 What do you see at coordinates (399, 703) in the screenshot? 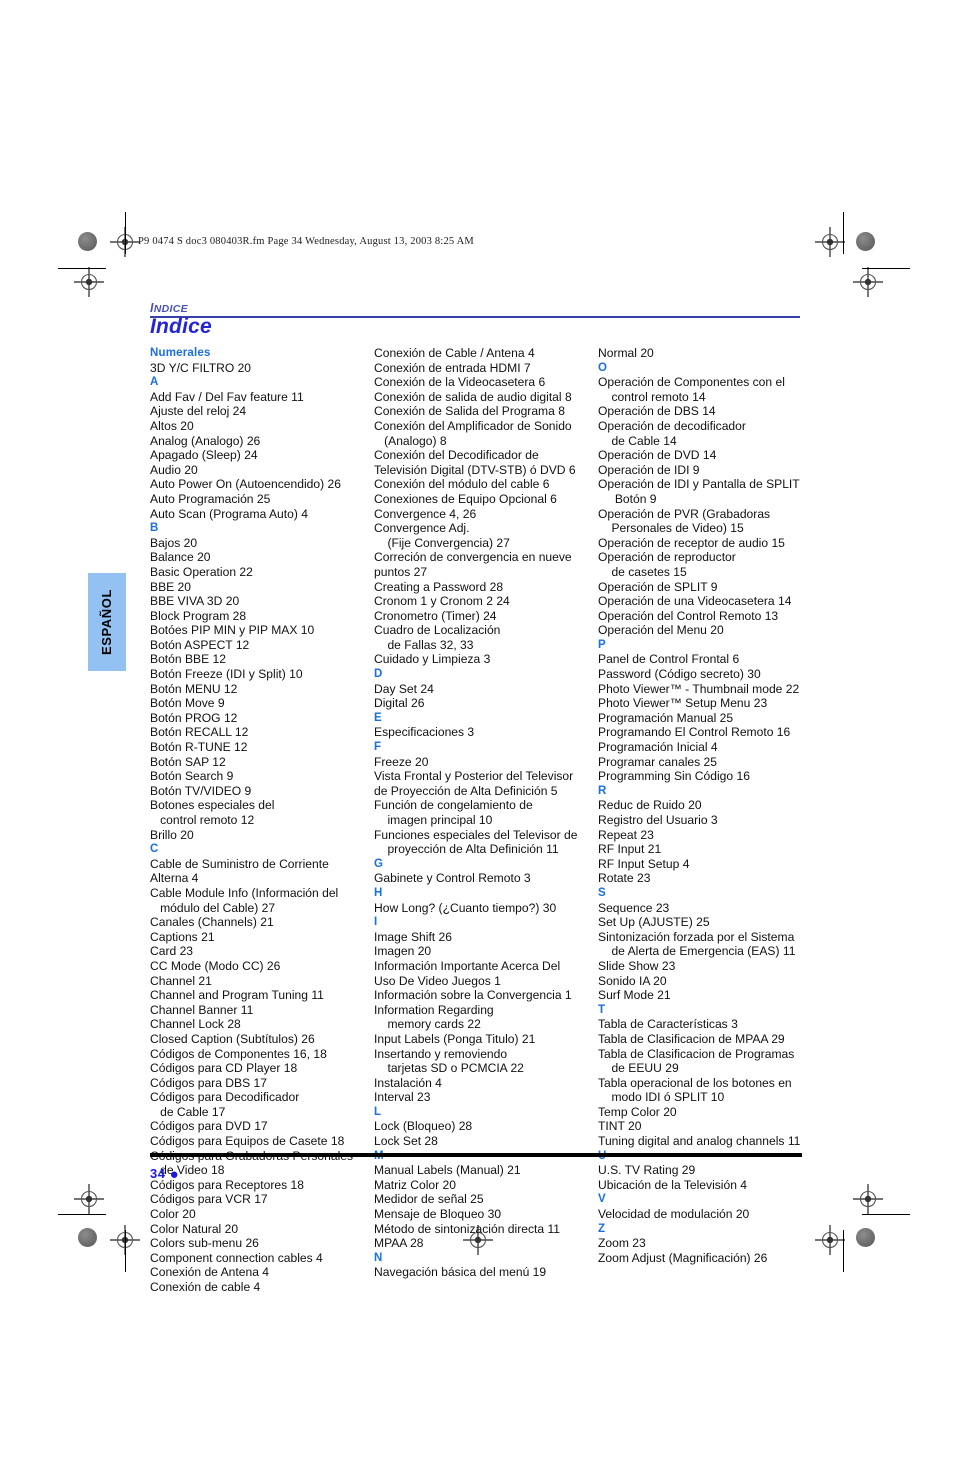
I see `index-entry: Digital 26` at bounding box center [399, 703].